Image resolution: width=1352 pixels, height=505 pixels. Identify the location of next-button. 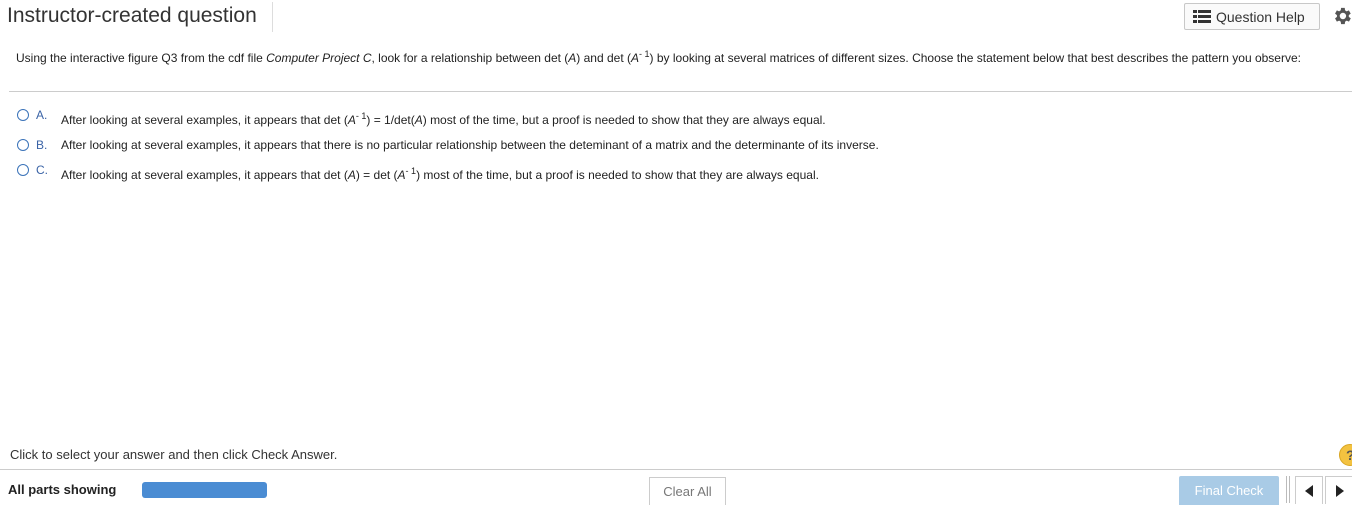
(1338, 490).